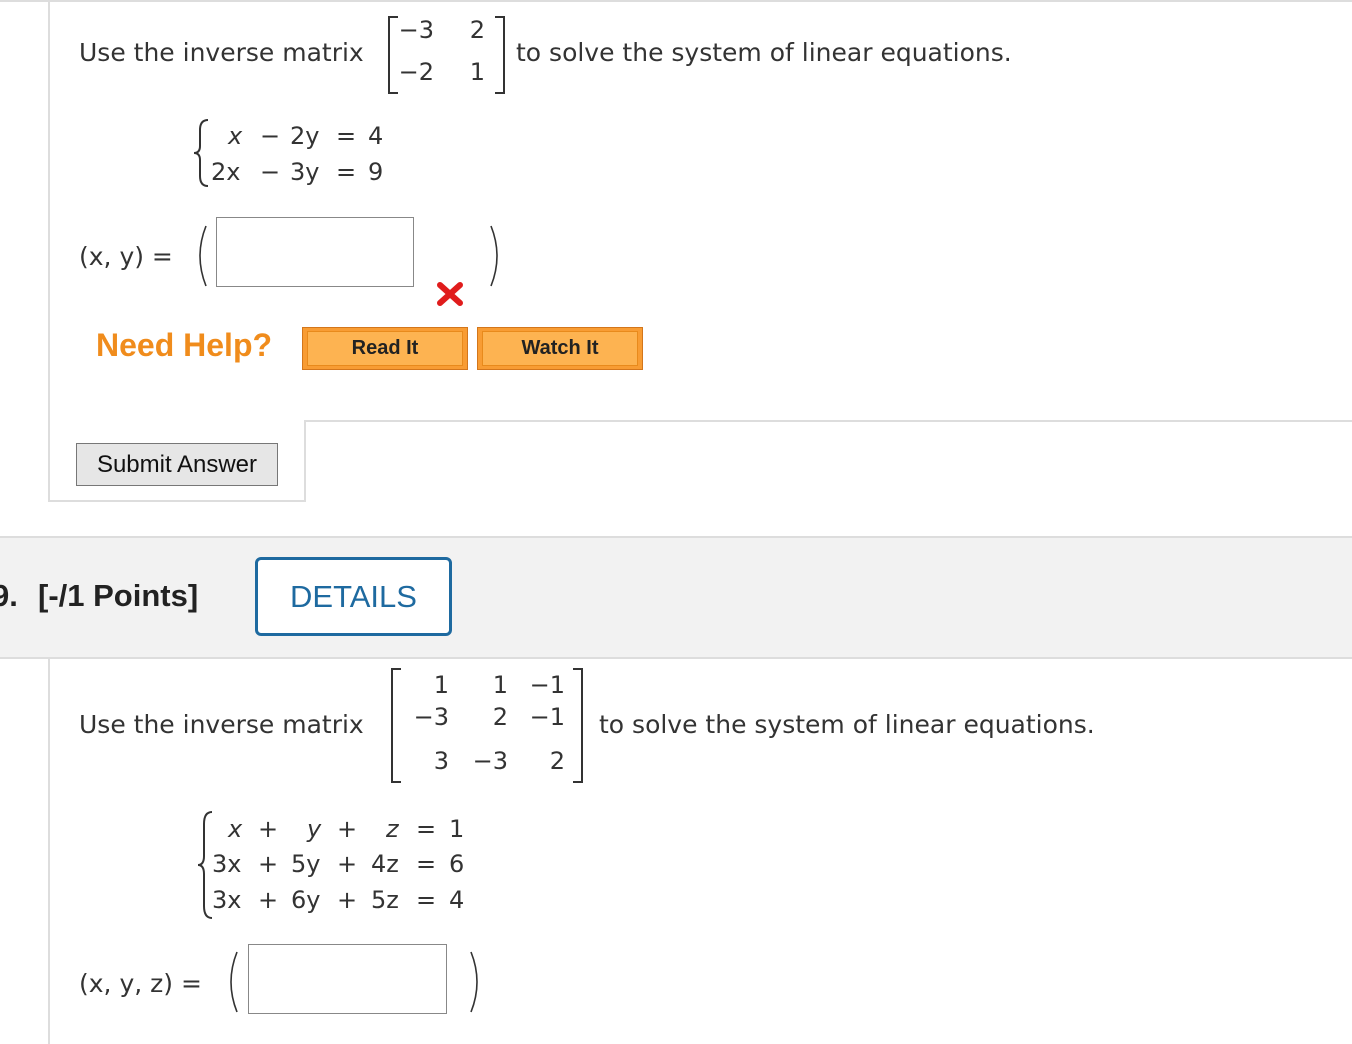  What do you see at coordinates (847, 724) in the screenshot?
I see `q2-intro-suffix: to solve the system of linear equations.` at bounding box center [847, 724].